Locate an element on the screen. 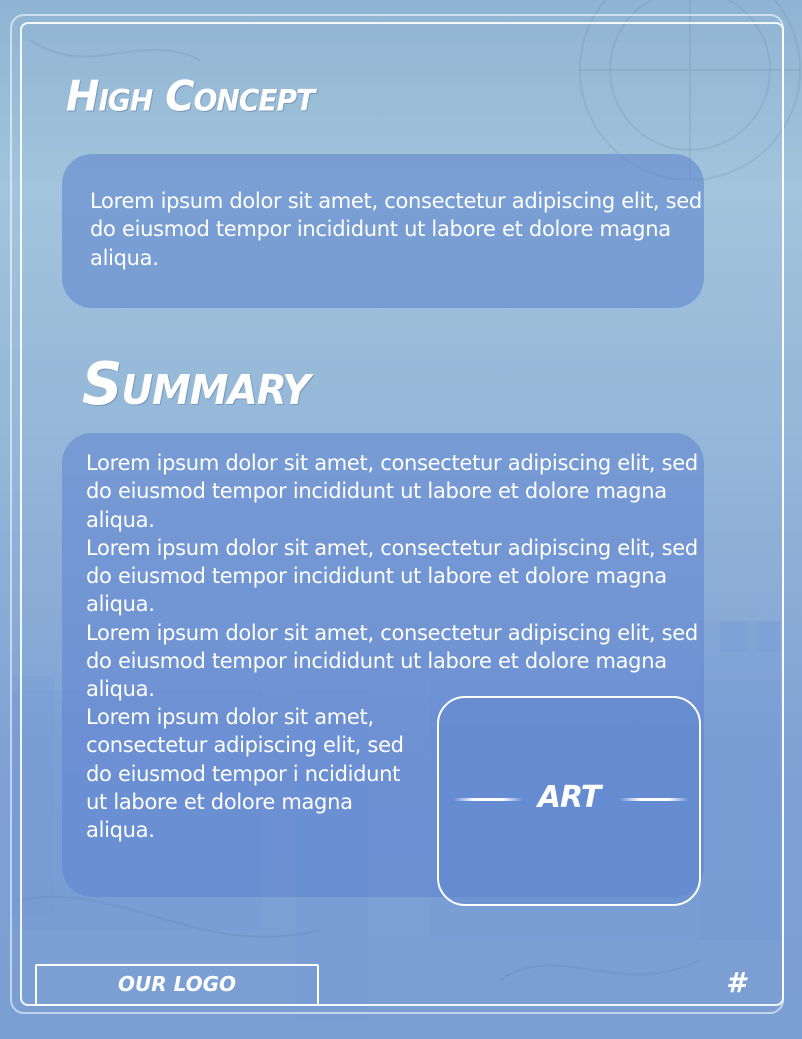 The height and width of the screenshot is (1039, 802). art-placeholder: ART is located at coordinates (569, 801).